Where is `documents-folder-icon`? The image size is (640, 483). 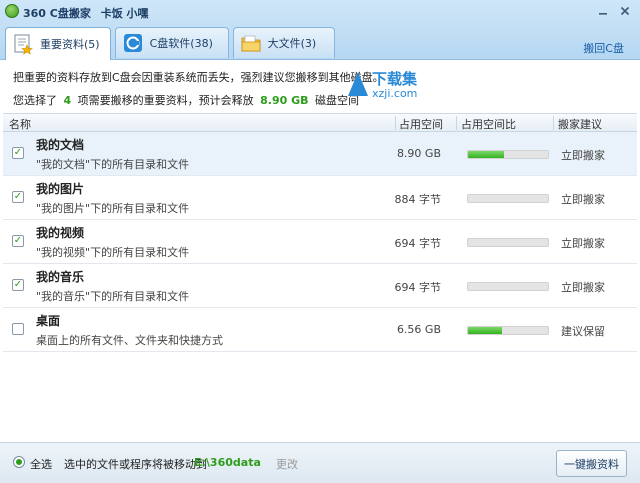
documents-folder-icon is located at coordinates (23, 44).